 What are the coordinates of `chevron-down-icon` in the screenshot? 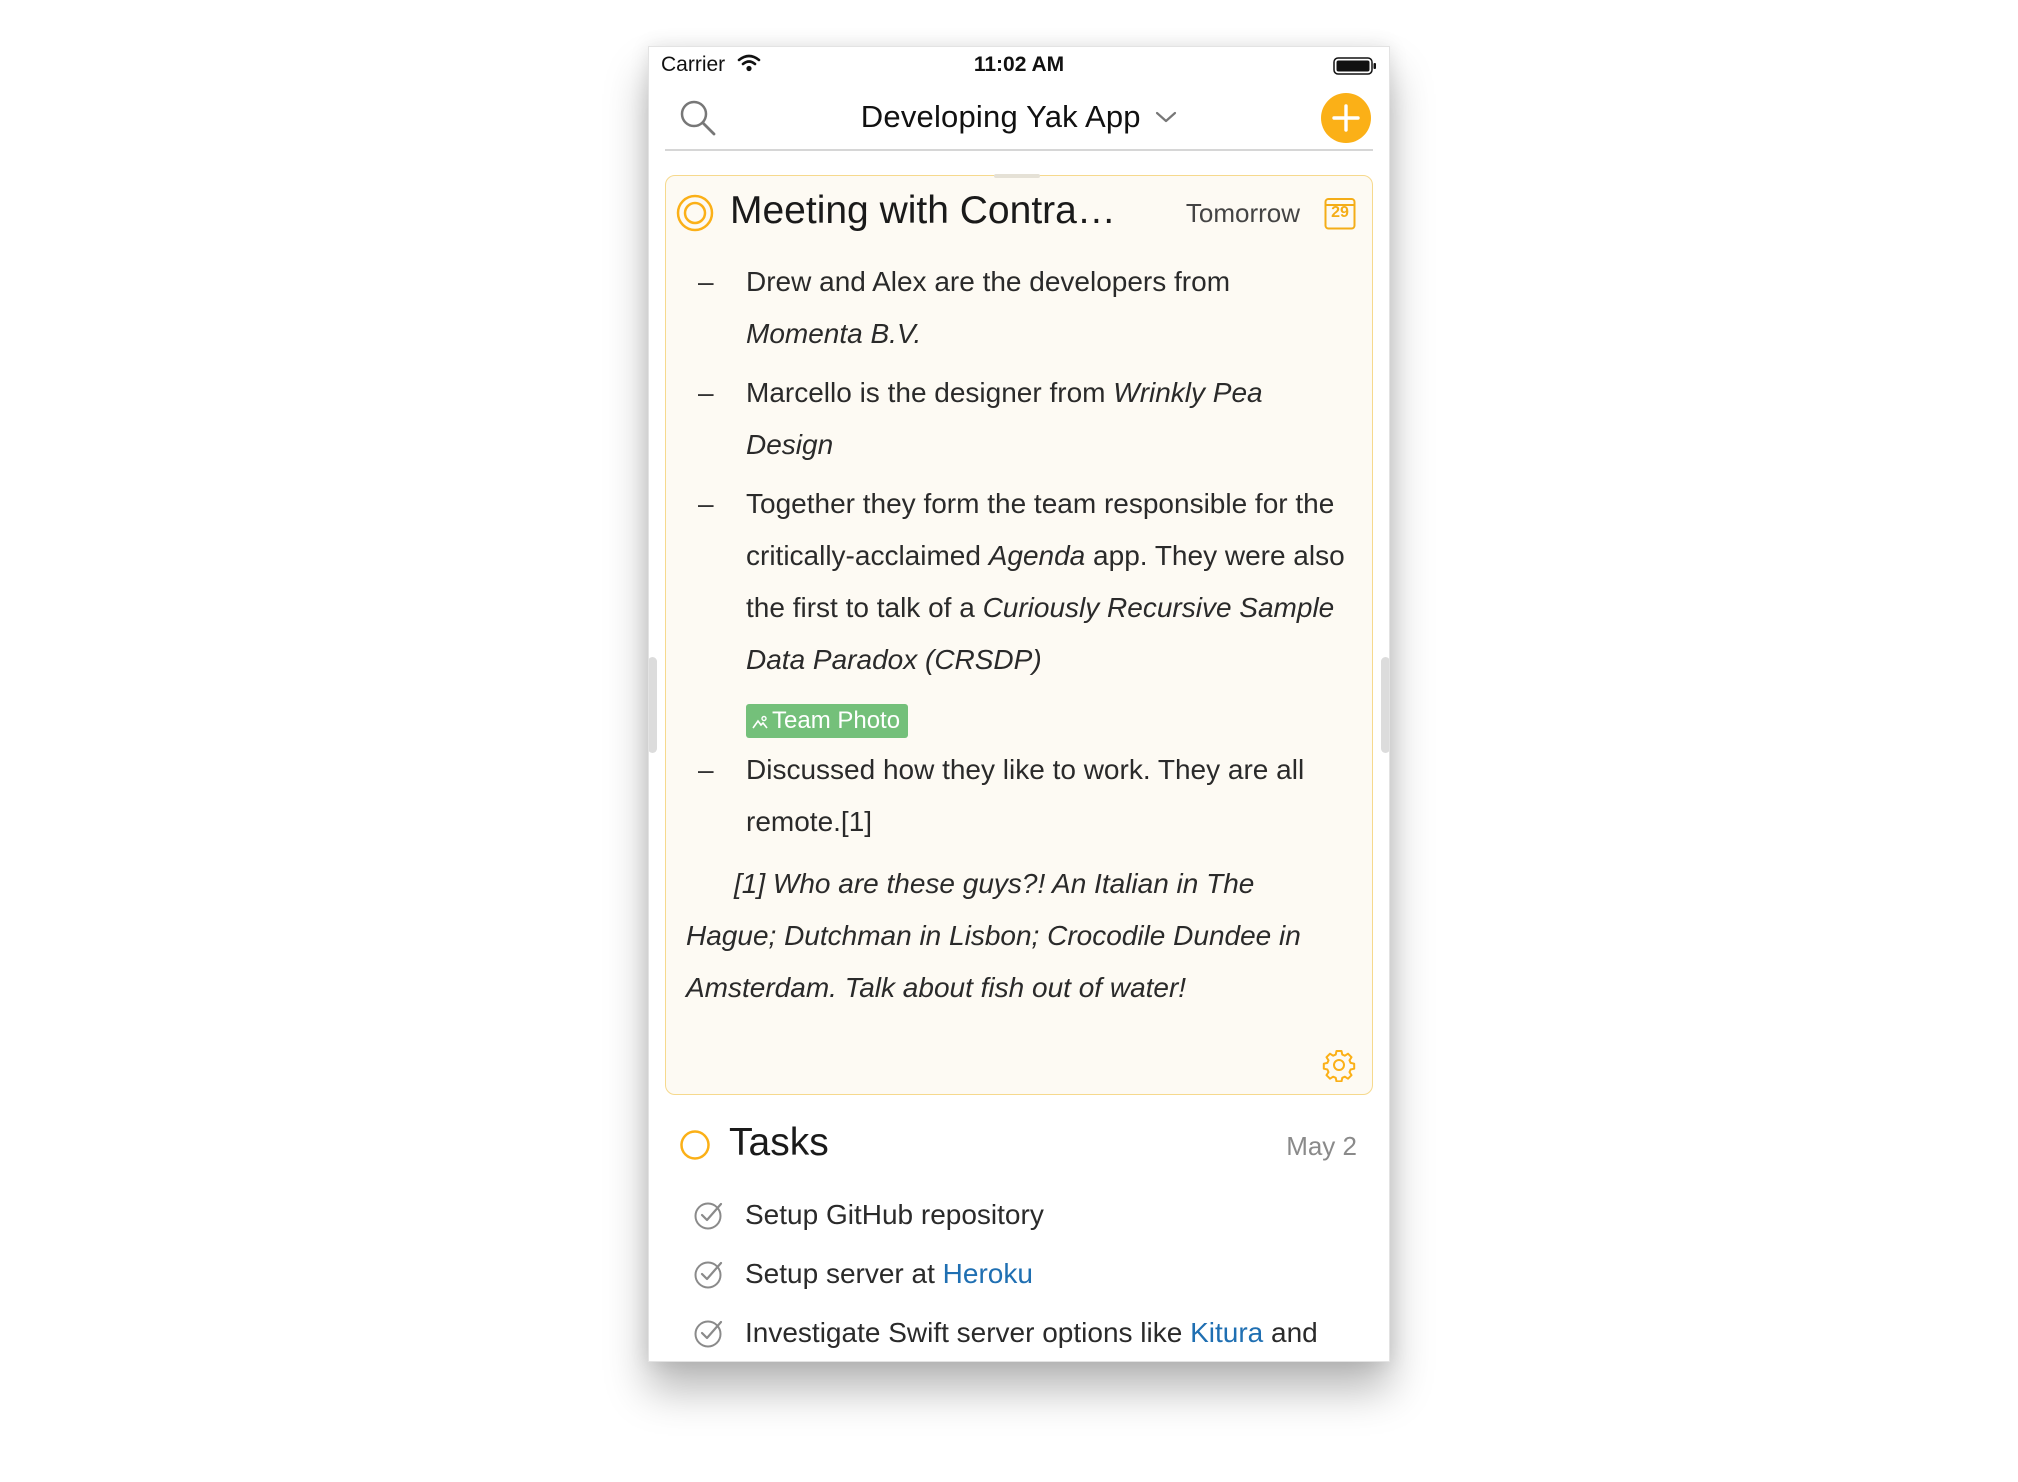 It's located at (1166, 117).